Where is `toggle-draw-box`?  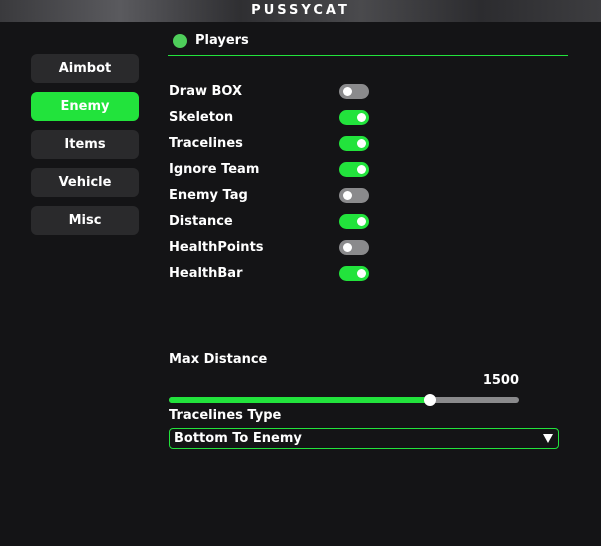
toggle-draw-box is located at coordinates (354, 91).